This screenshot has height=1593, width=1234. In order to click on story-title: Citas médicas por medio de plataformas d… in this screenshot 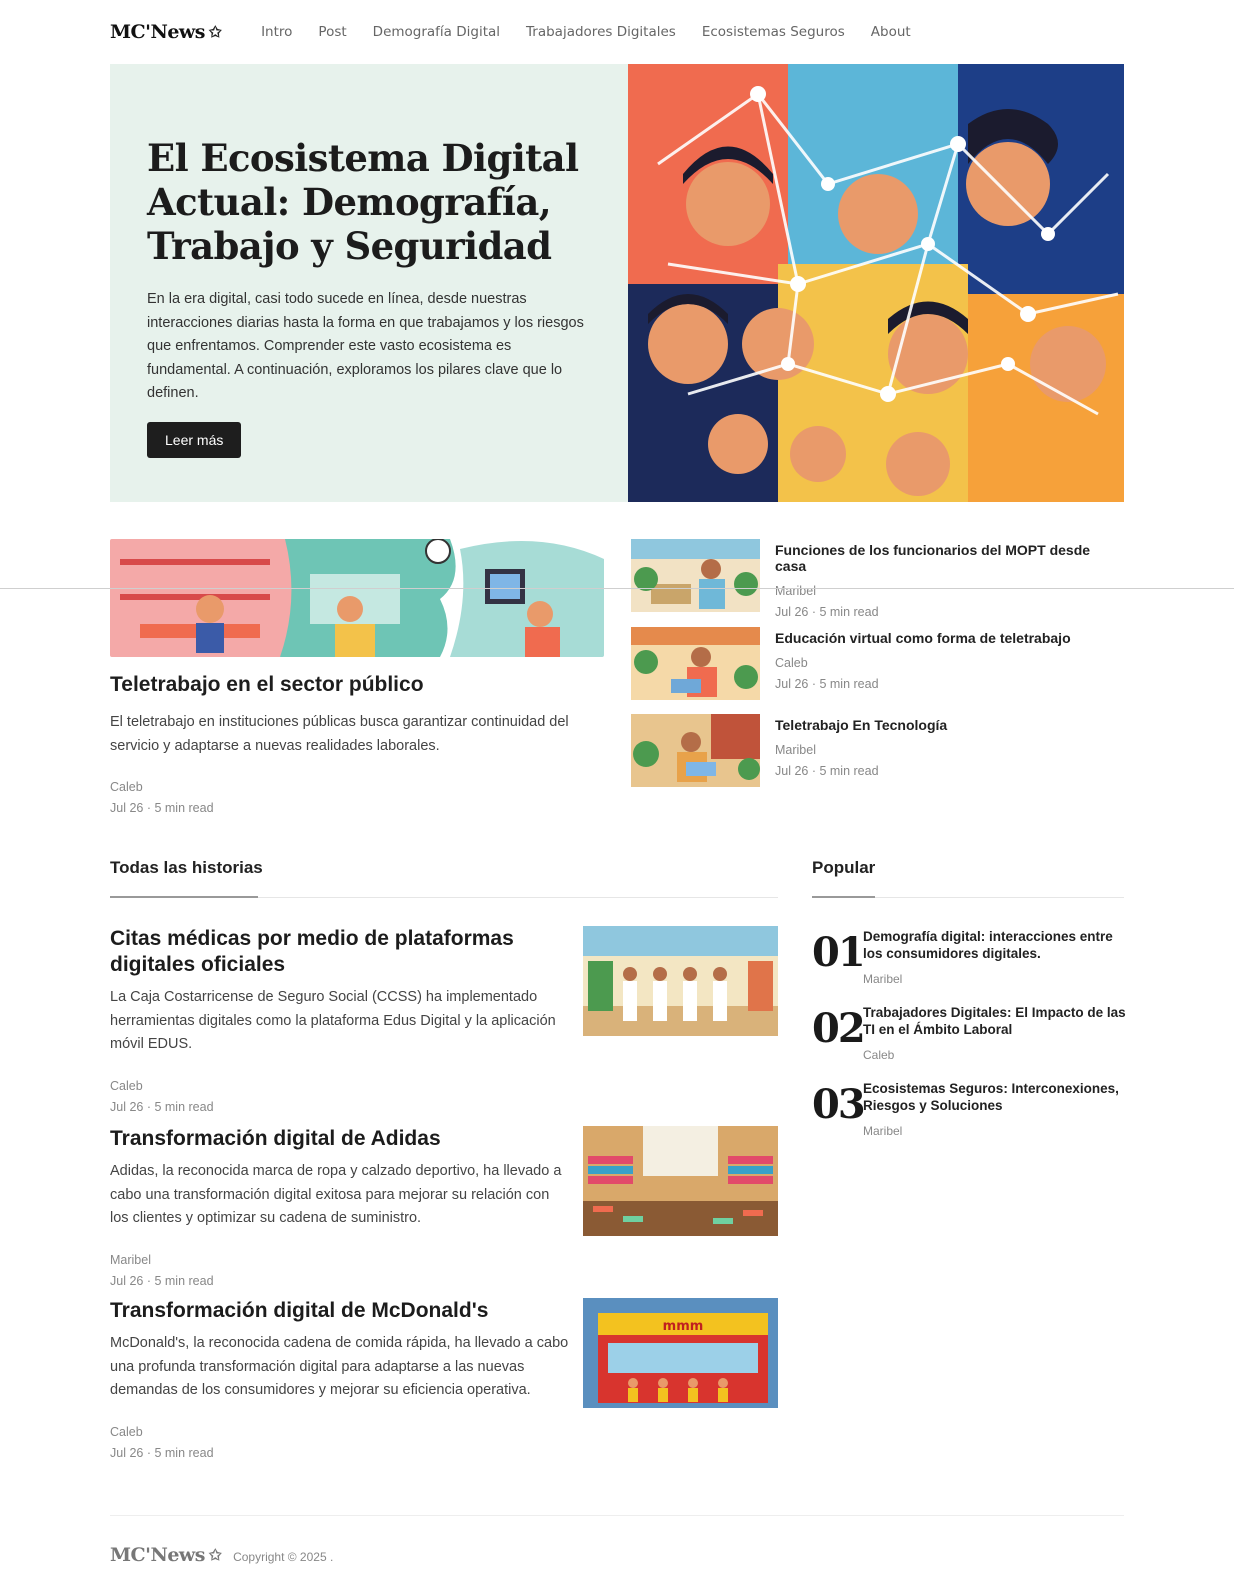, I will do `click(340, 952)`.